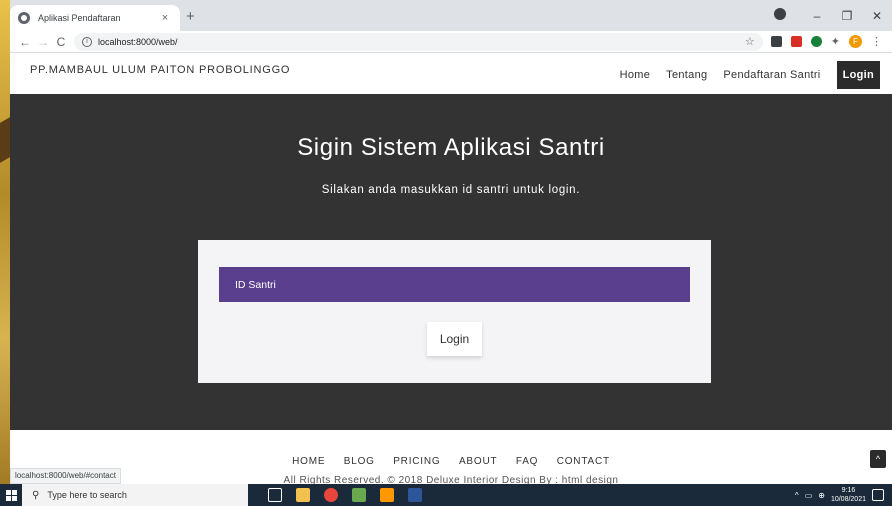 The width and height of the screenshot is (892, 506). I want to click on new-tab-button: +, so click(190, 16).